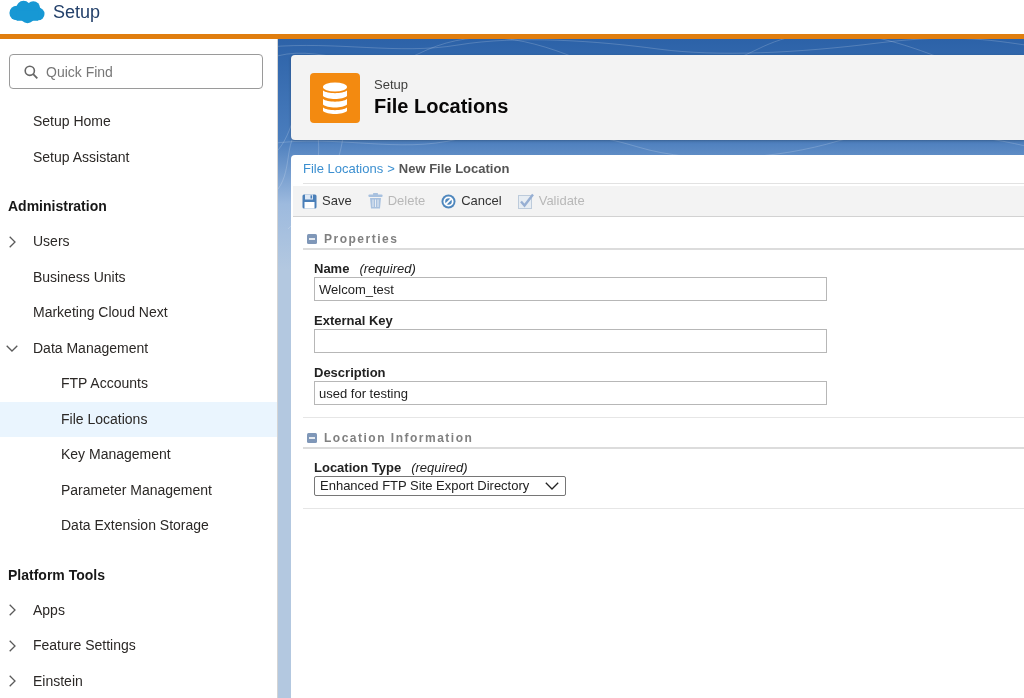 The image size is (1024, 698). What do you see at coordinates (353, 321) in the screenshot?
I see `field-label: External Key` at bounding box center [353, 321].